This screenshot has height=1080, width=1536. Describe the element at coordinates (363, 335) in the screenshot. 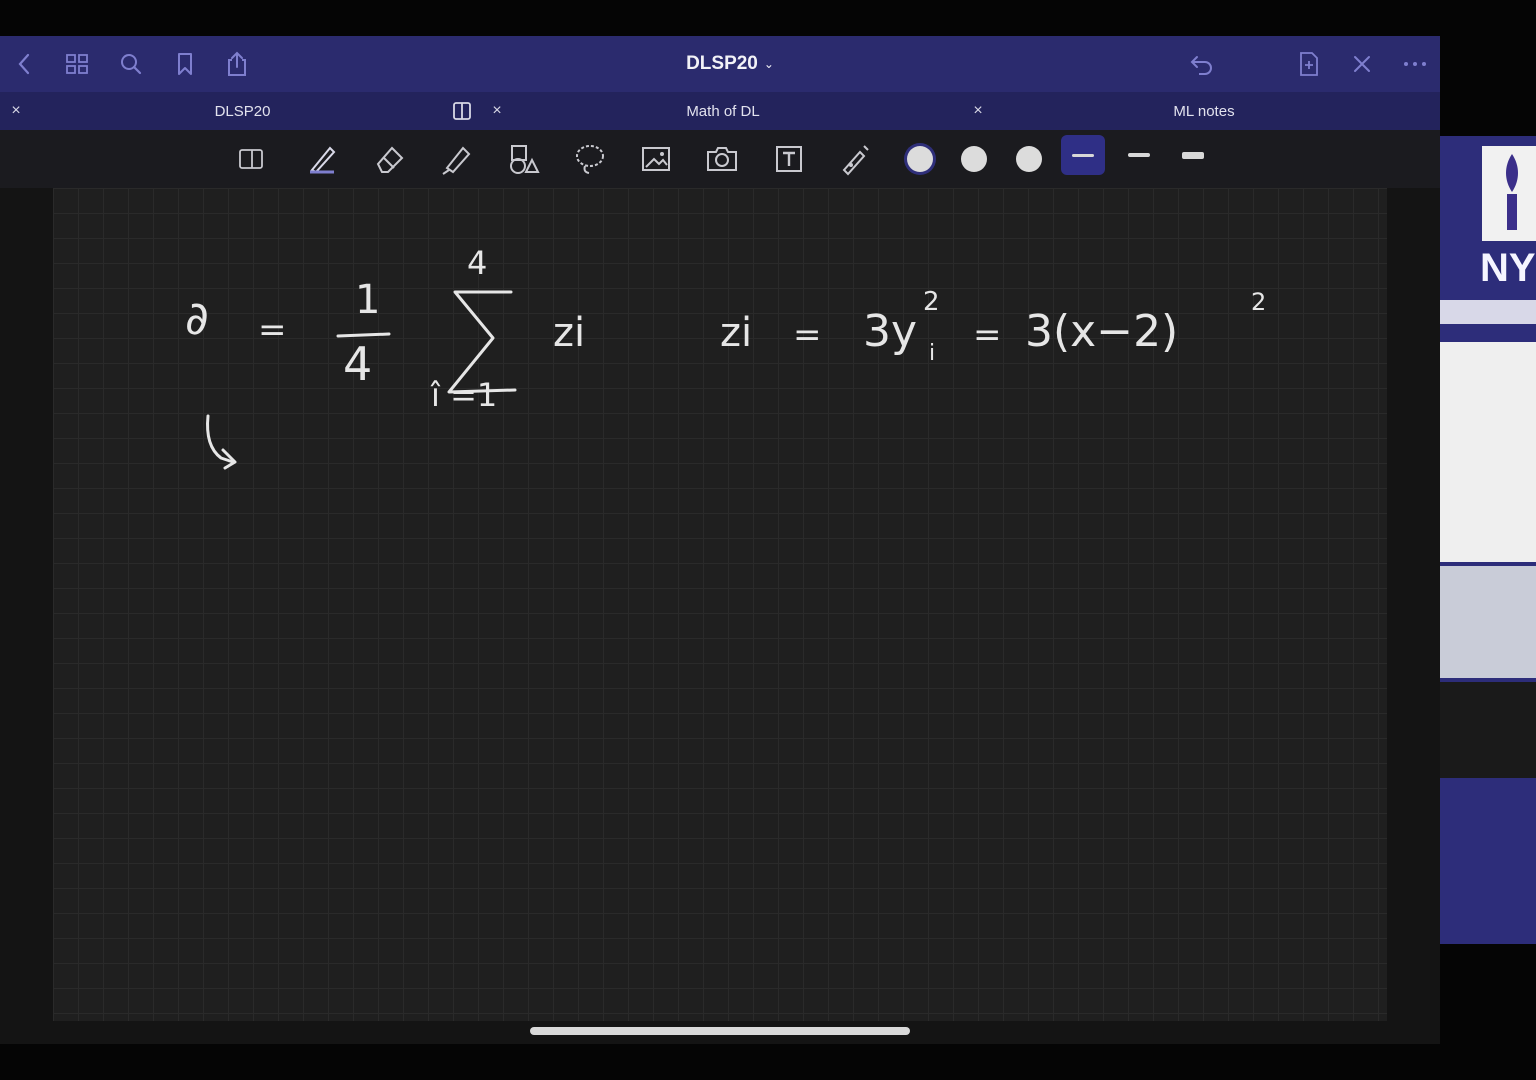

I see `fraction-bar` at that location.